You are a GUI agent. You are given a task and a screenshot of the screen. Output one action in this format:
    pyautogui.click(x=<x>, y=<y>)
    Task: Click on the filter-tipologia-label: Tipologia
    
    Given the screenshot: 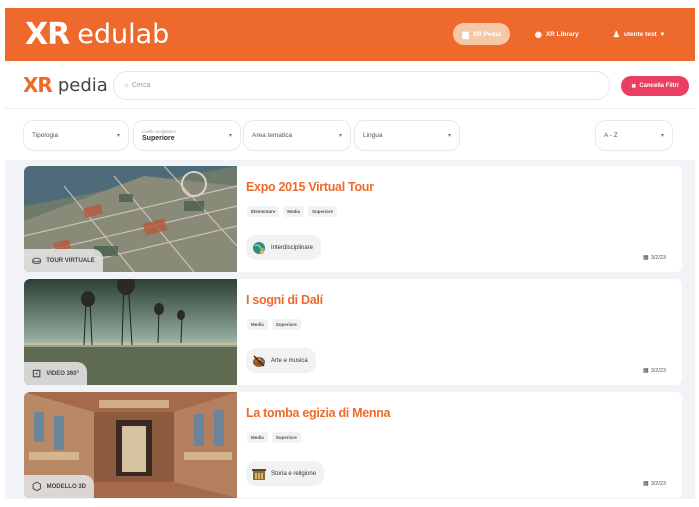 What is the action you would take?
    pyautogui.click(x=45, y=135)
    